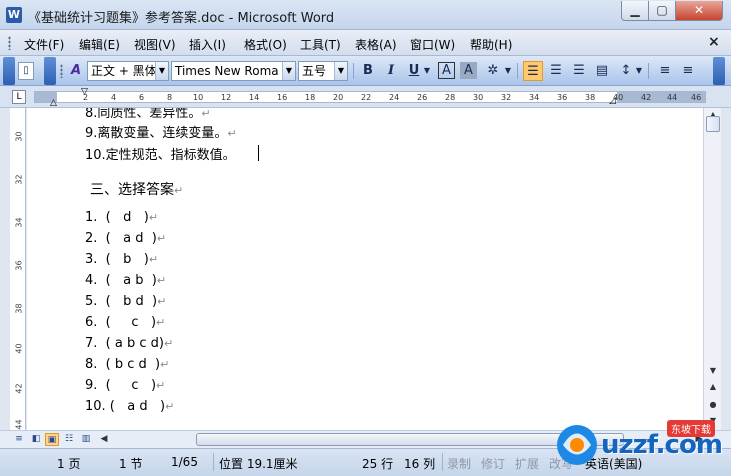 This screenshot has width=731, height=476. I want to click on bold-button: B, so click(368, 71).